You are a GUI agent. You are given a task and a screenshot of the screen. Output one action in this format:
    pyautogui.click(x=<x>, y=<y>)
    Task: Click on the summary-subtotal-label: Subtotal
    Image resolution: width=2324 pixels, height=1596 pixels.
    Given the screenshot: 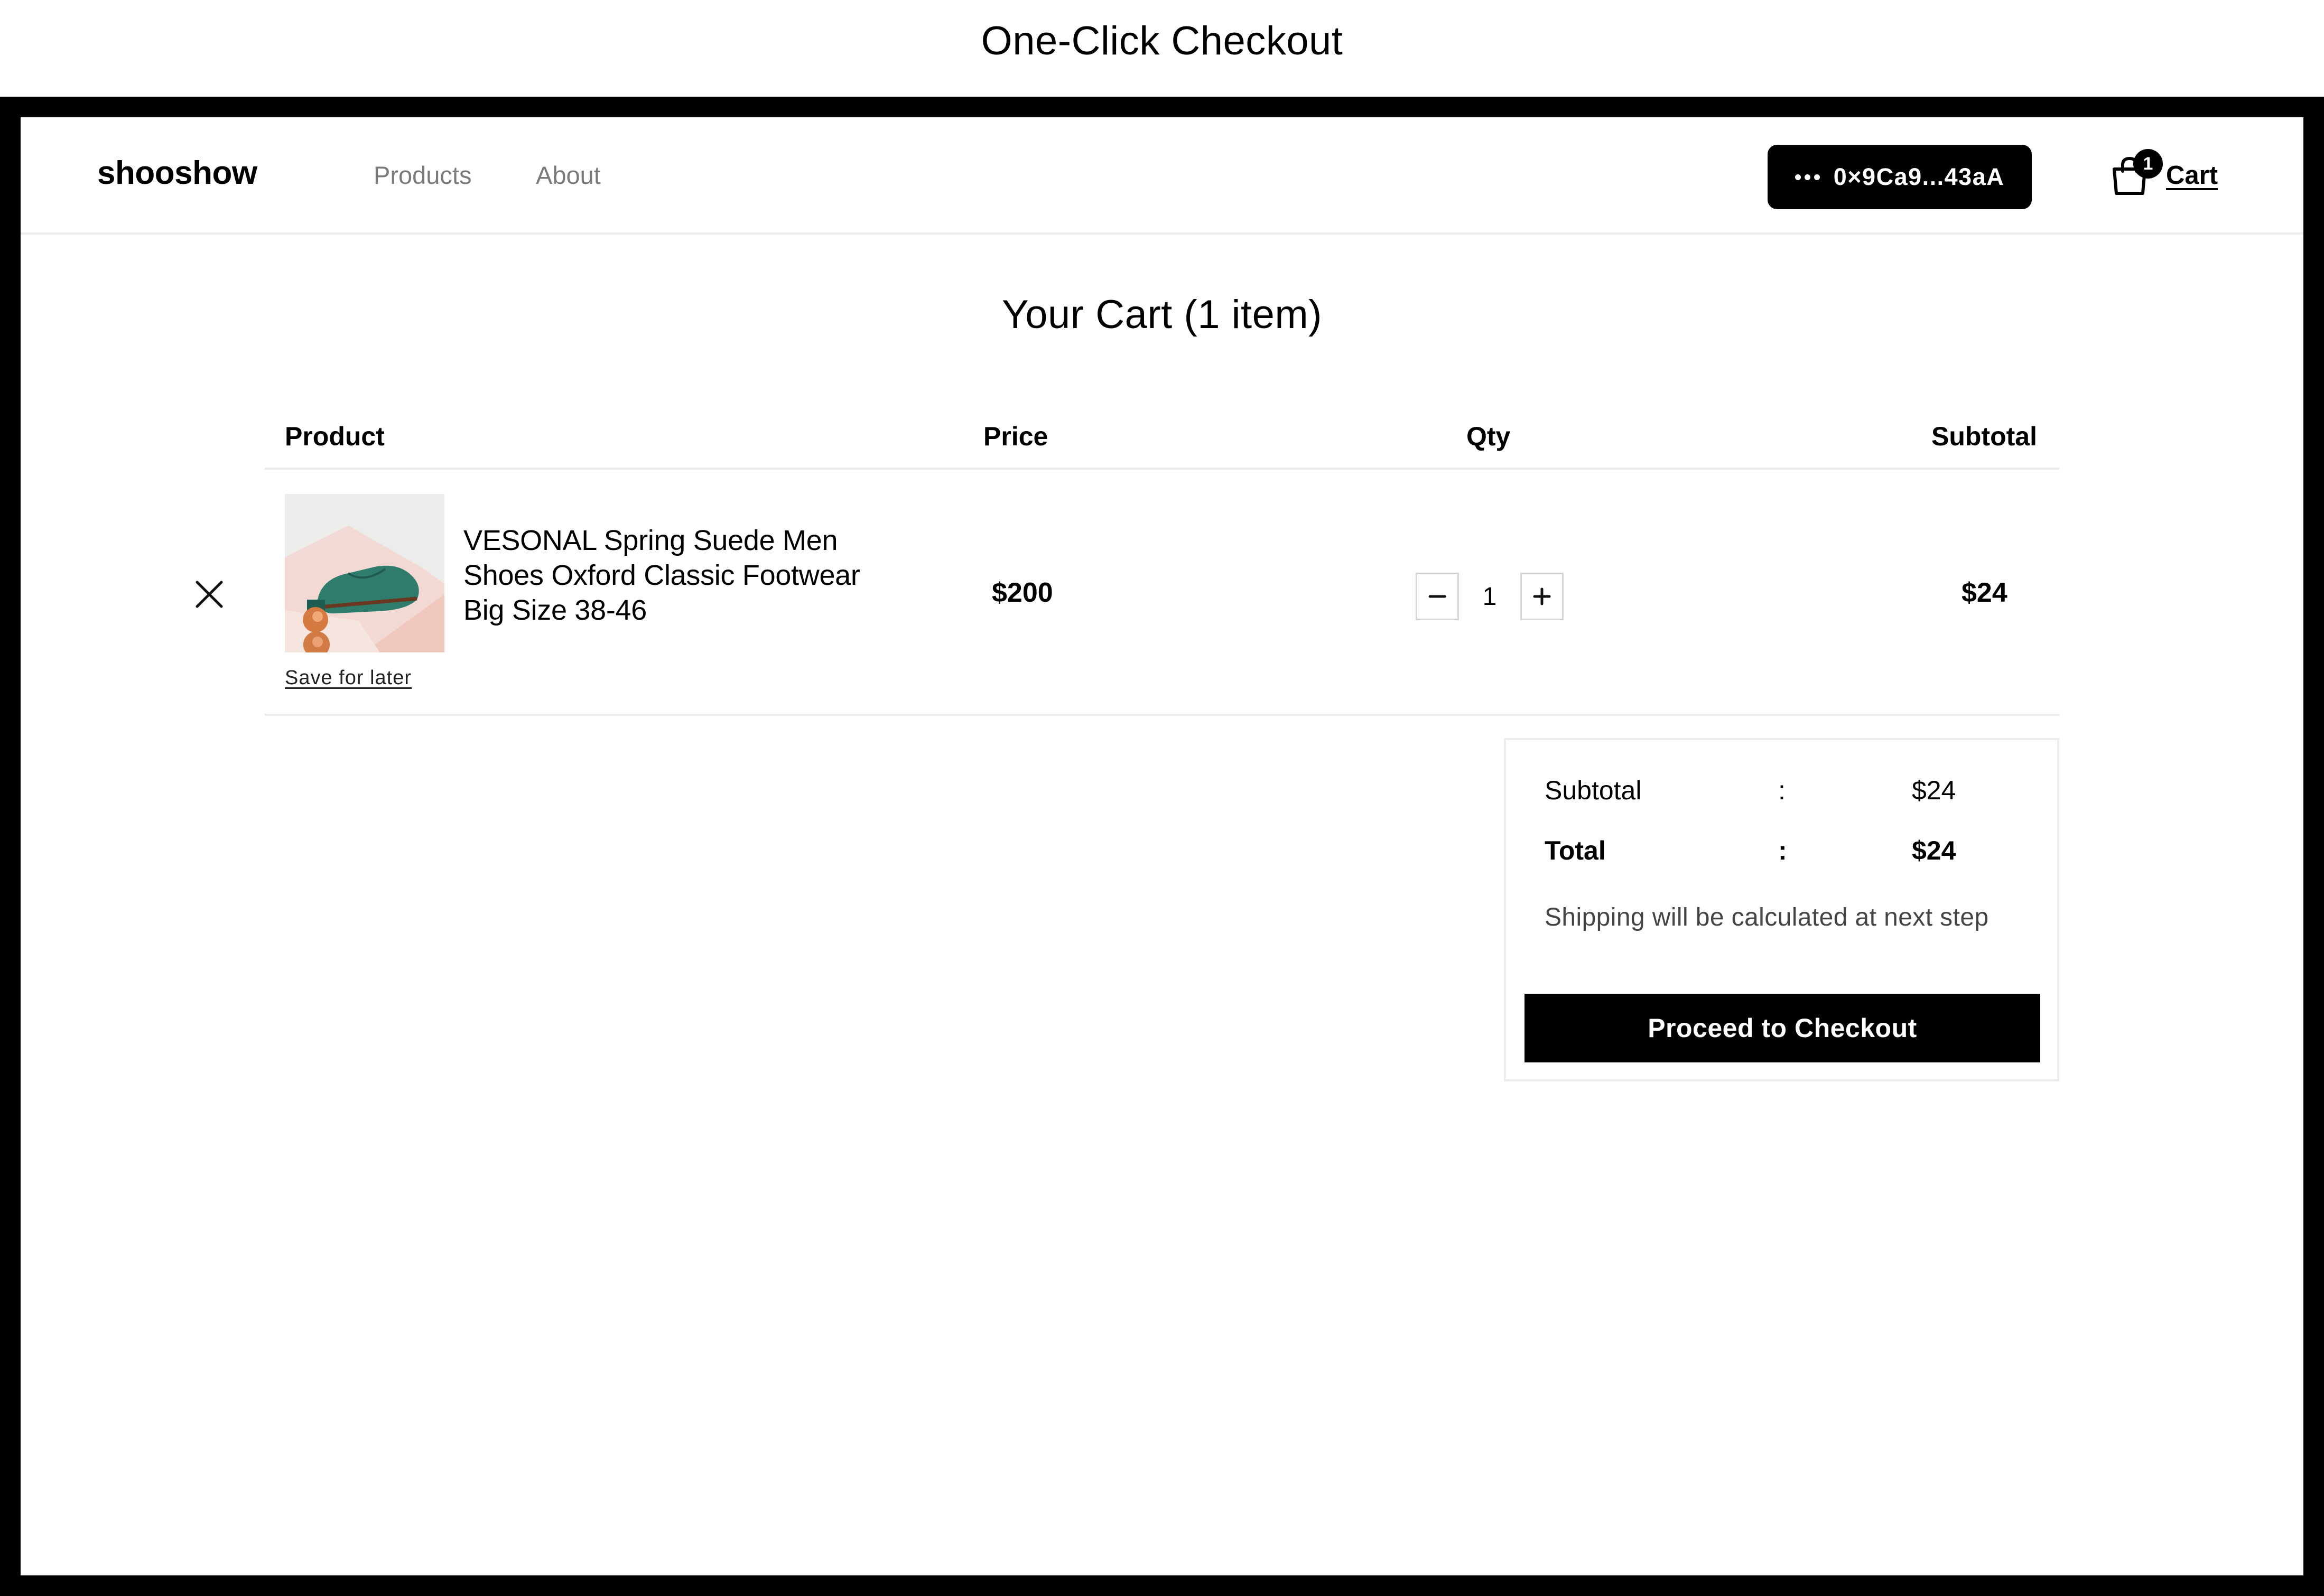 What is the action you would take?
    pyautogui.click(x=1593, y=790)
    